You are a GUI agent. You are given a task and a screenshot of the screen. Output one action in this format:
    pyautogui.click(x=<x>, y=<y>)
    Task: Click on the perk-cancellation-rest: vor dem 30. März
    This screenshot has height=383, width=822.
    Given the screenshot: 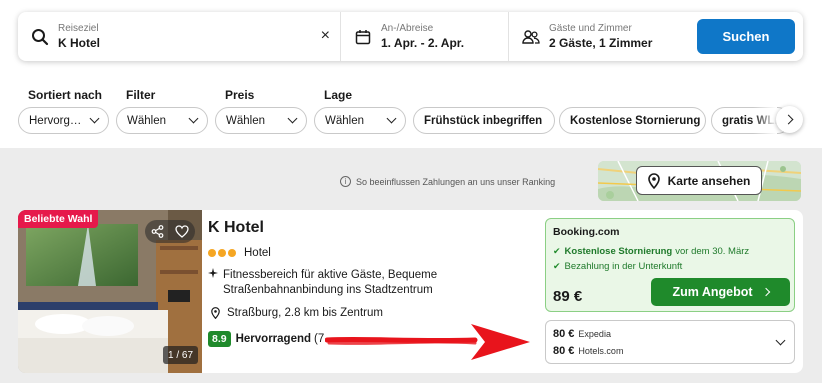 What is the action you would take?
    pyautogui.click(x=712, y=251)
    